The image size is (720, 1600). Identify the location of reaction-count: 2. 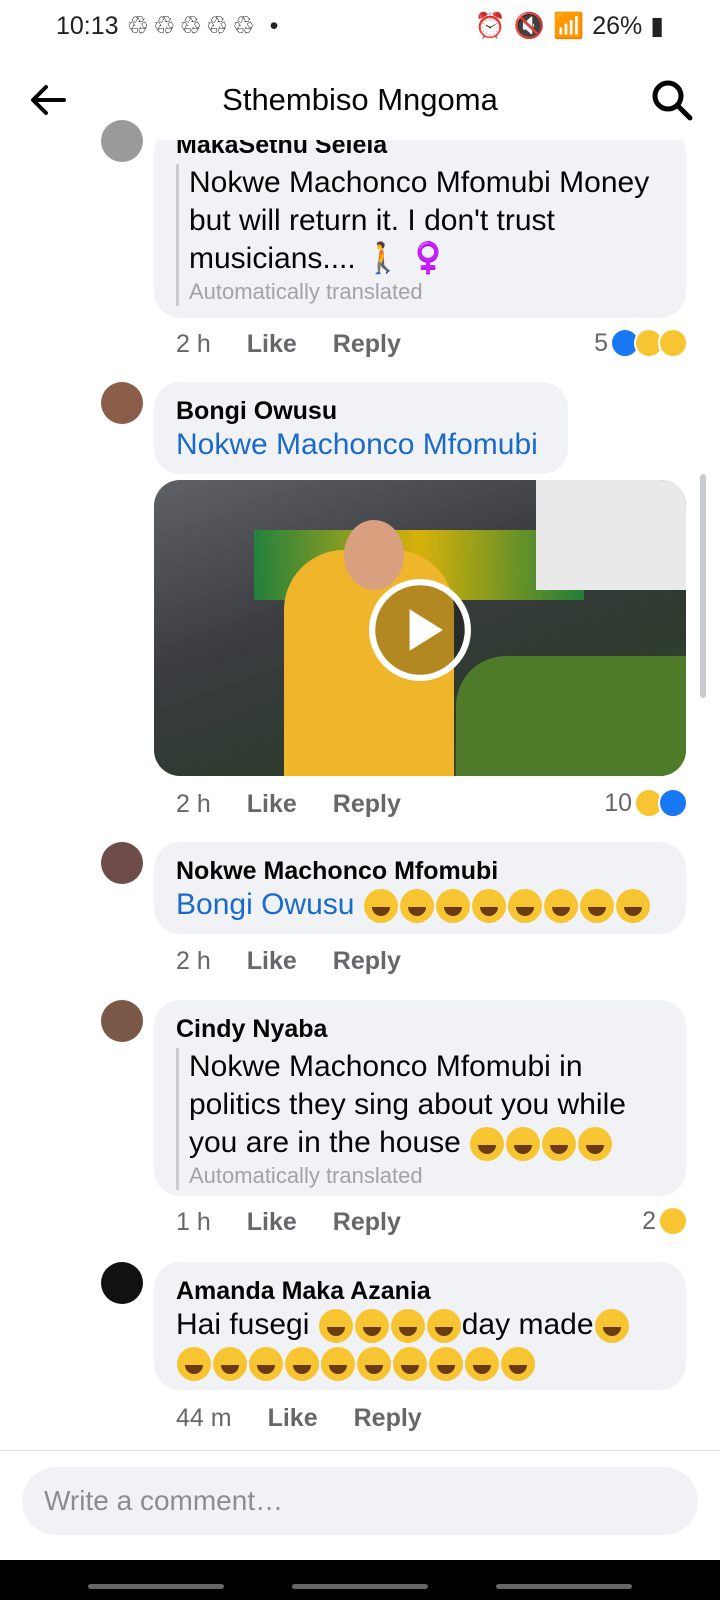
(649, 1220).